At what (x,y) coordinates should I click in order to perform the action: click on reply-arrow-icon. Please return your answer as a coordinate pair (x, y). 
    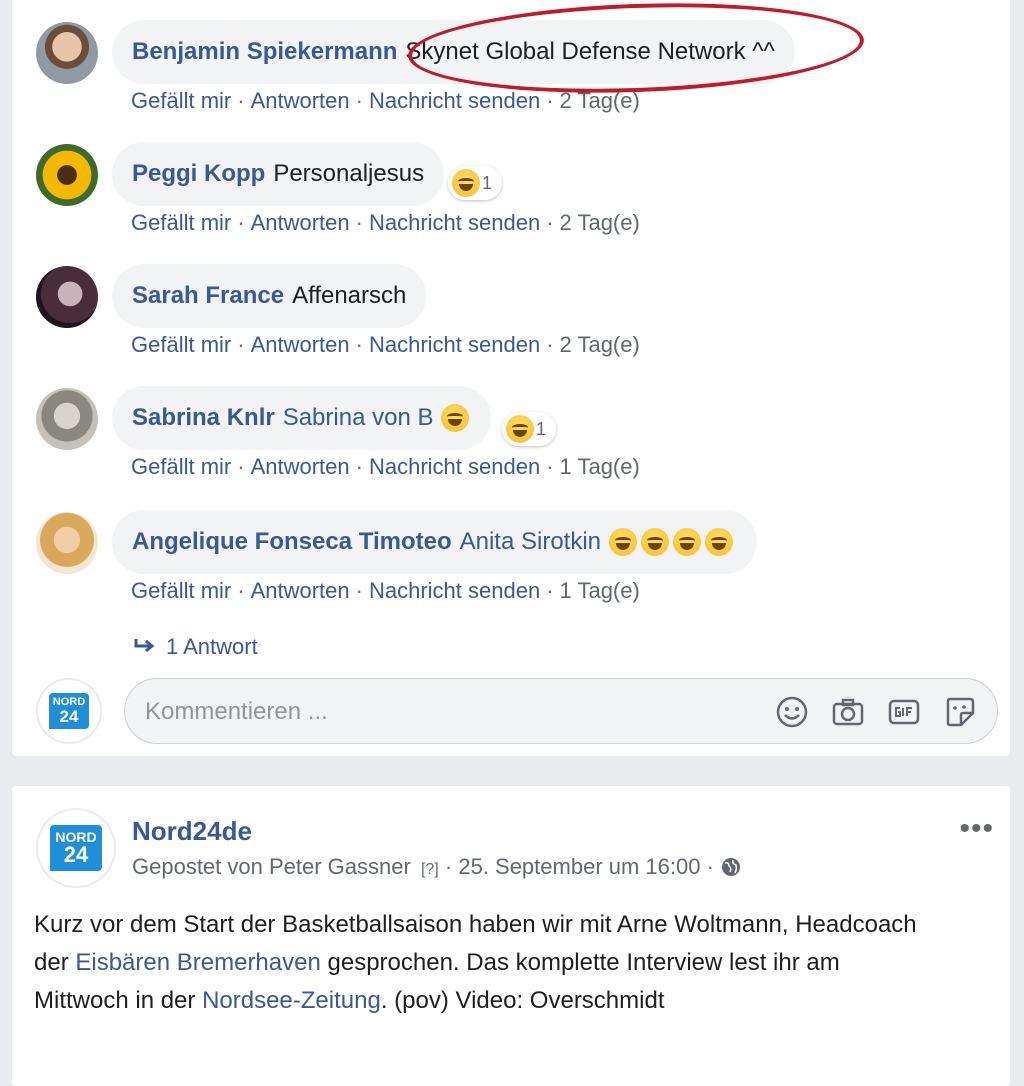
    Looking at the image, I should click on (144, 646).